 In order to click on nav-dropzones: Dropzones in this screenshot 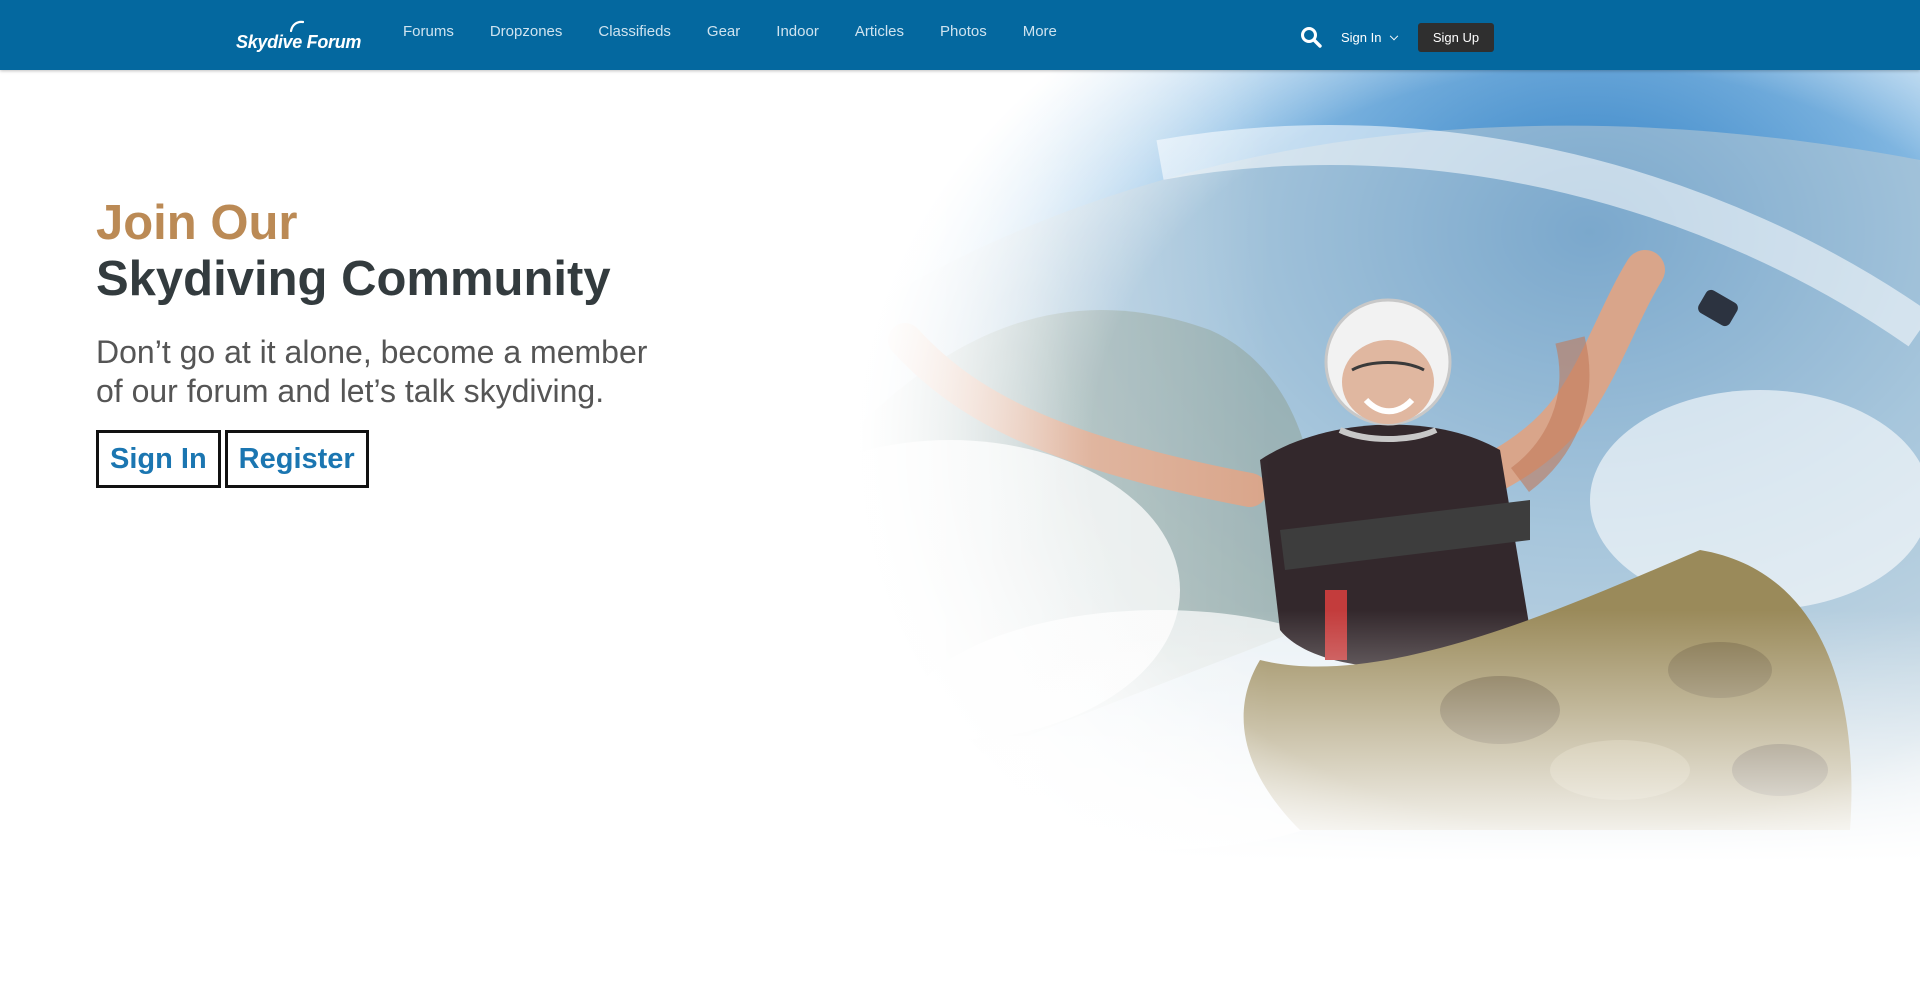, I will do `click(526, 33)`.